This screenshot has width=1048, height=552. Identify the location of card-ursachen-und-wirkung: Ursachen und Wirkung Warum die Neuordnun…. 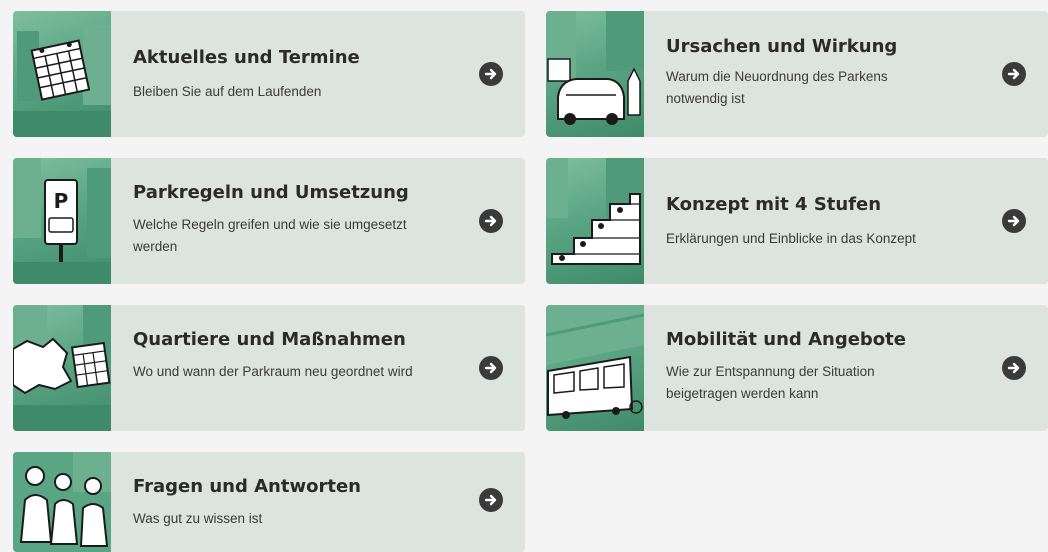
(797, 74).